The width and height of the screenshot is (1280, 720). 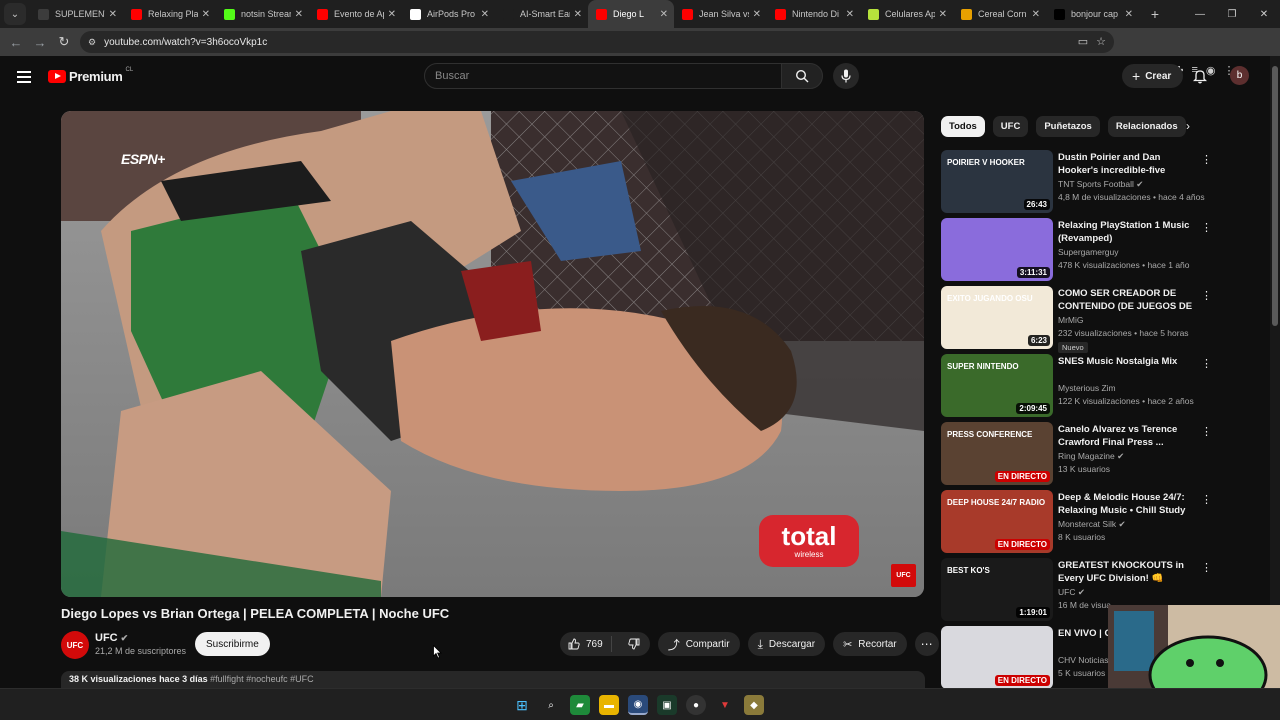 What do you see at coordinates (585, 76) in the screenshot?
I see `search-input` at bounding box center [585, 76].